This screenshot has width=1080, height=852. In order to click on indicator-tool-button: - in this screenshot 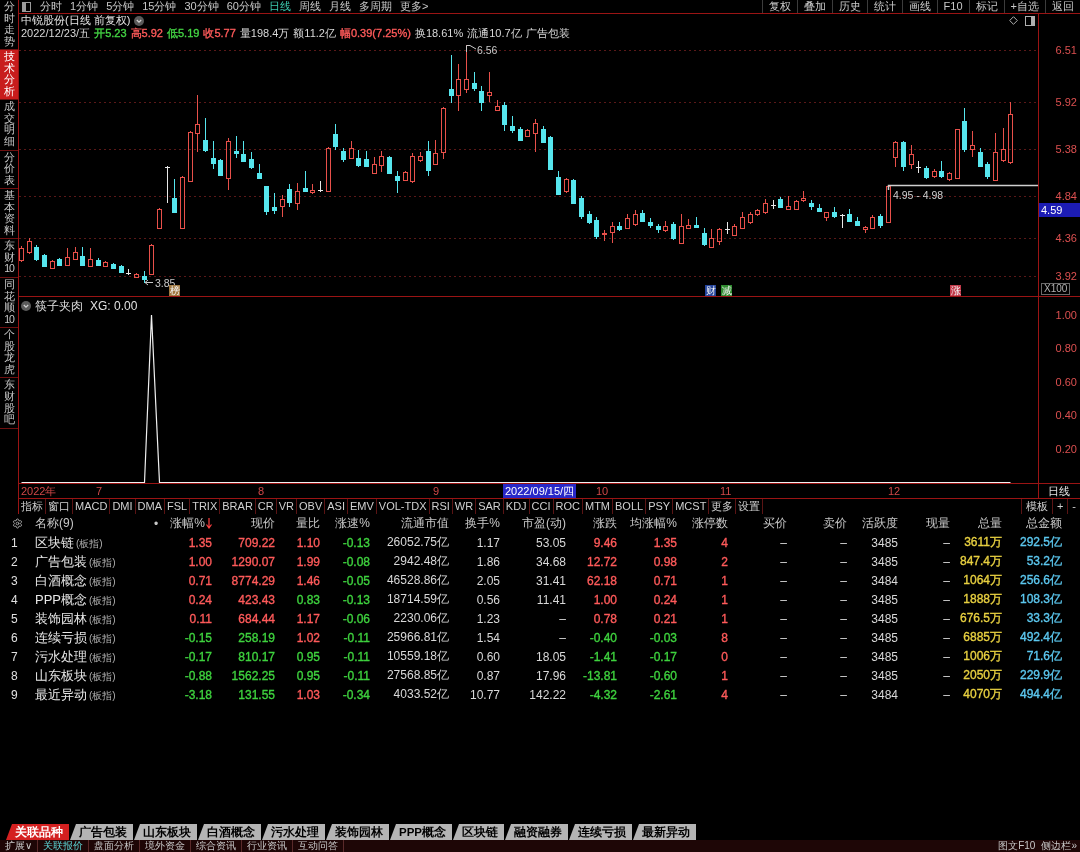, I will do `click(1073, 506)`.